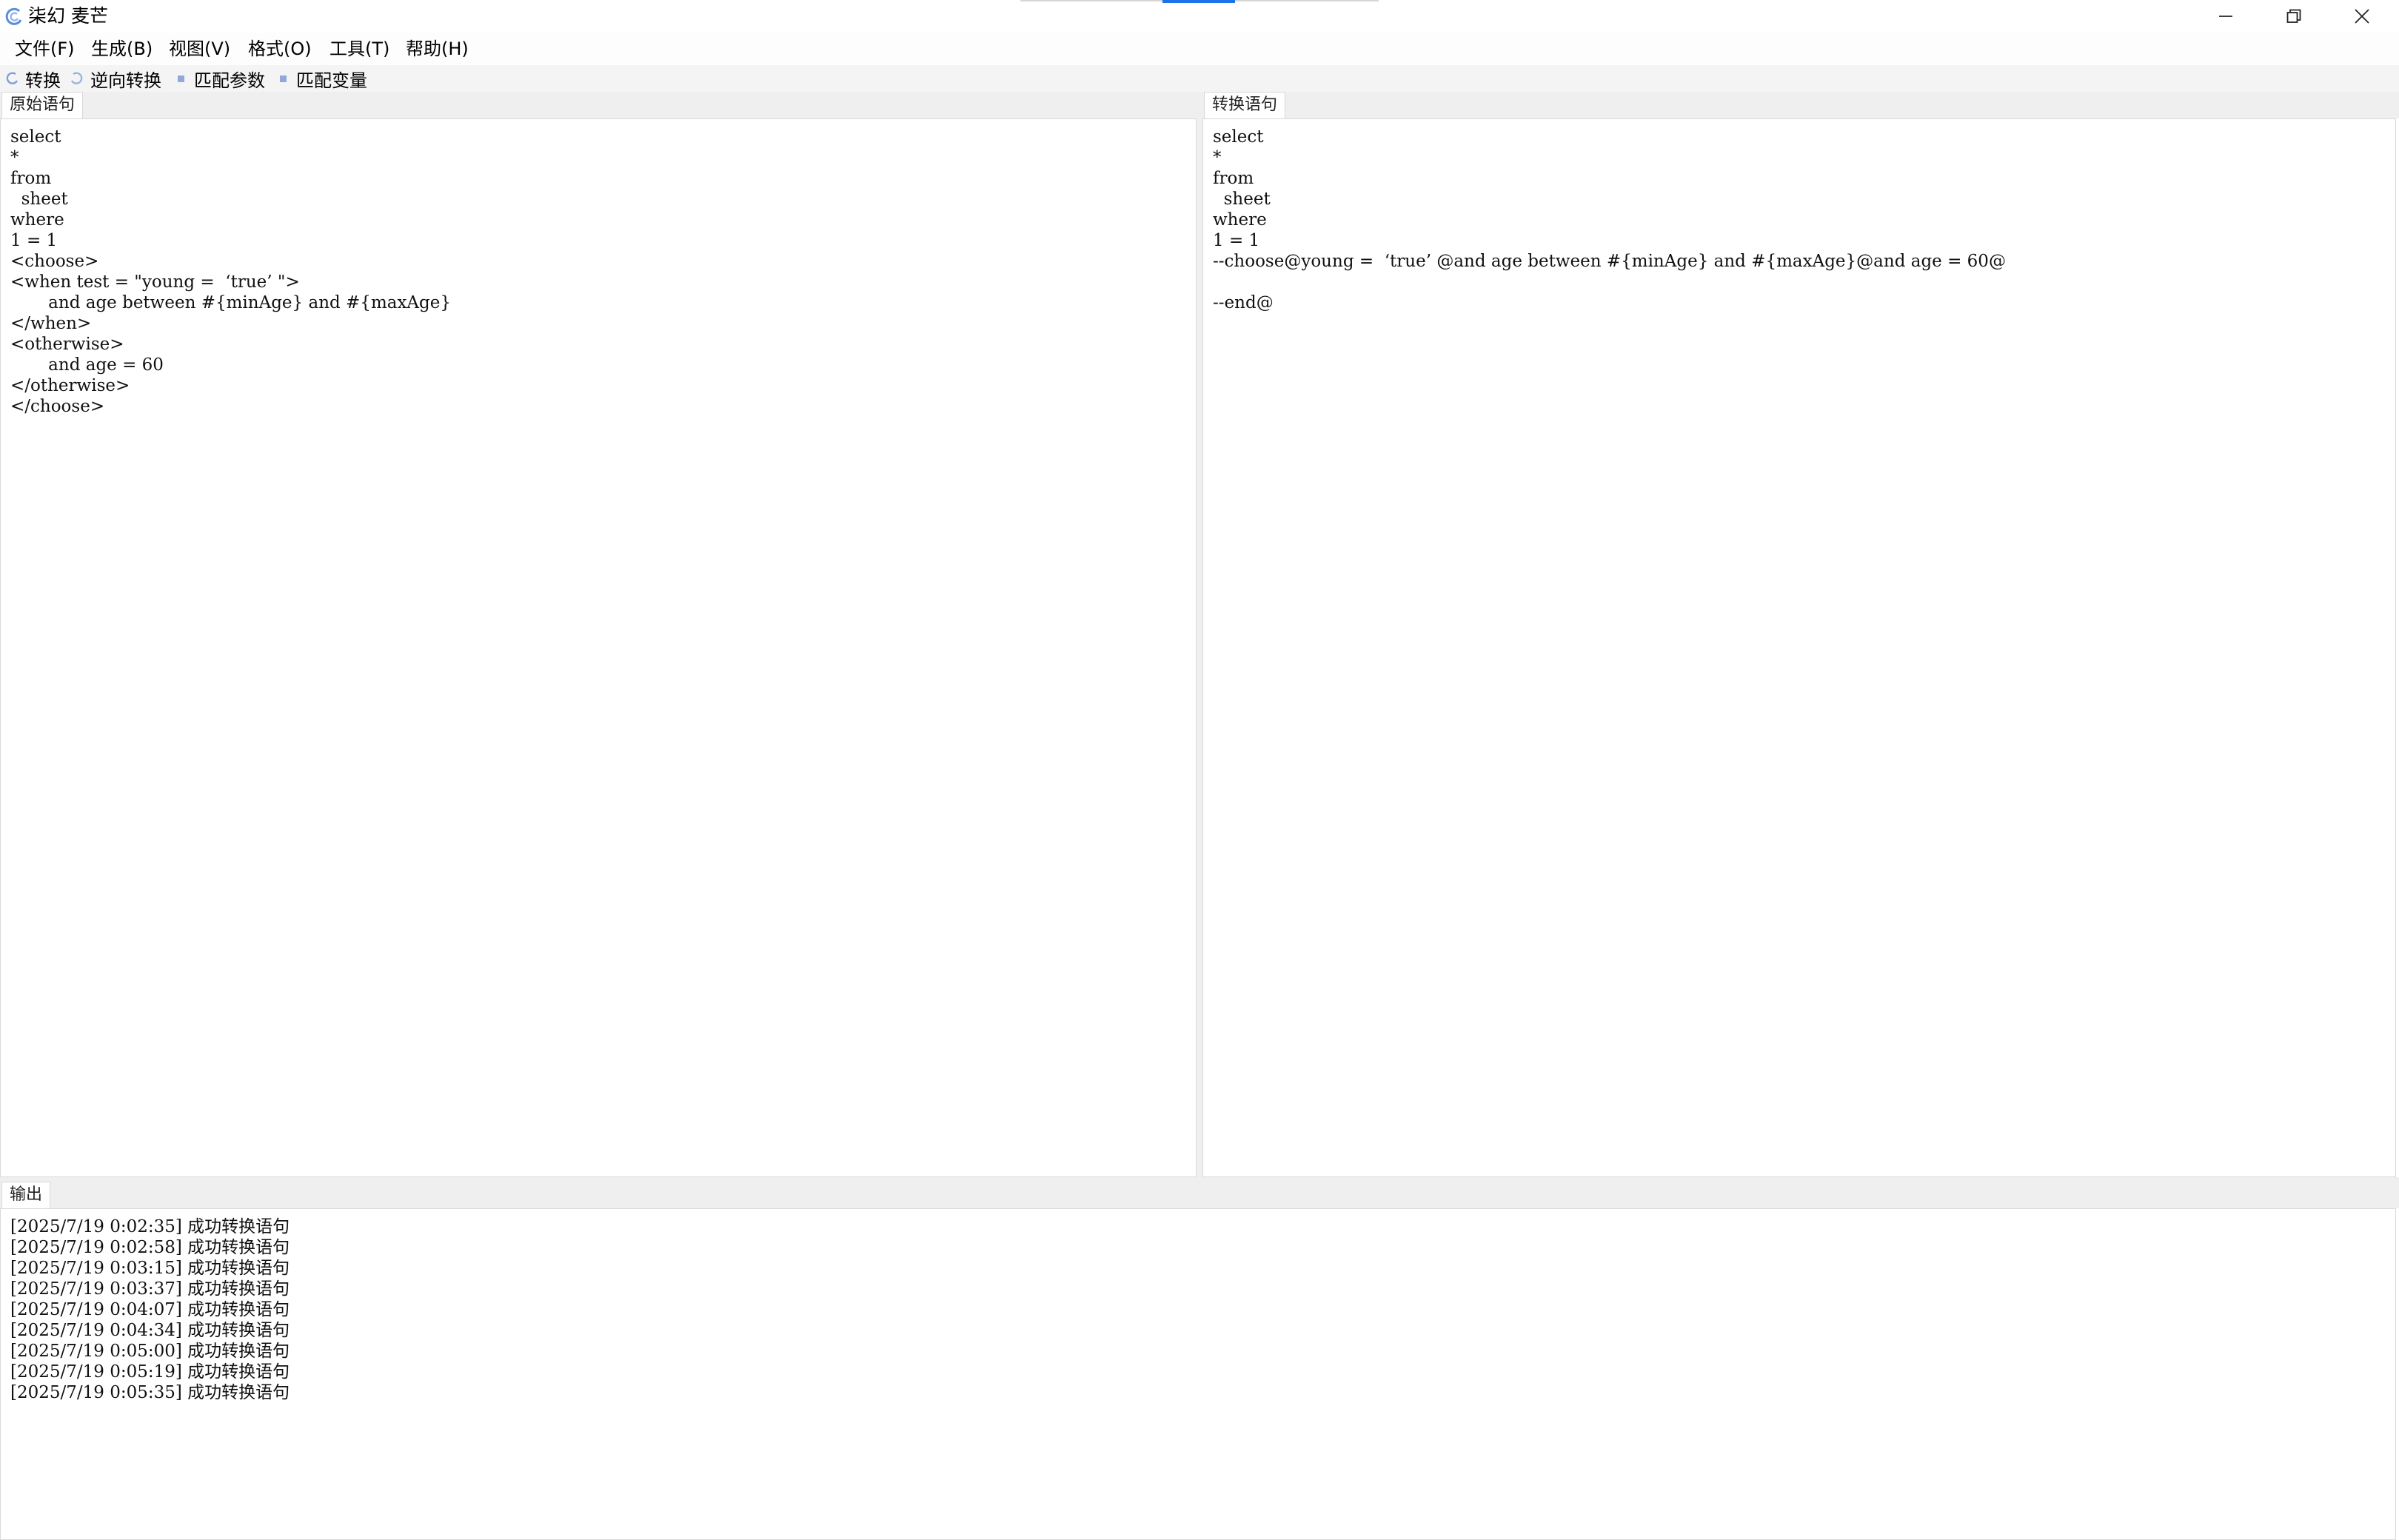 Image resolution: width=2399 pixels, height=1540 pixels. Describe the element at coordinates (44, 49) in the screenshot. I see `menu-file: 文件(F)` at that location.